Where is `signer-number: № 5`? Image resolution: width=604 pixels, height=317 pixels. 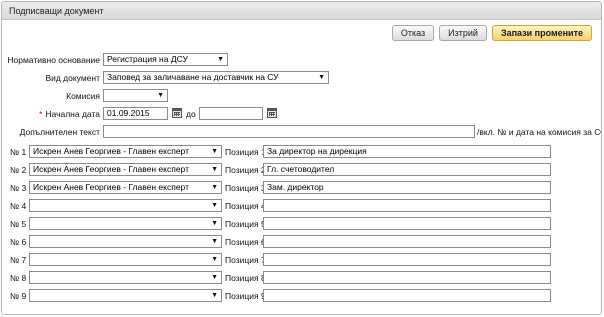
signer-number: № 5 is located at coordinates (18, 224).